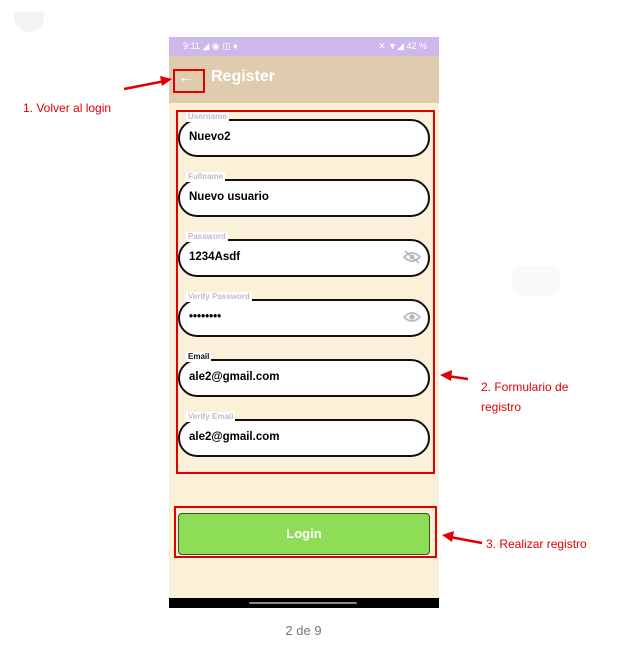 The image size is (617, 655). What do you see at coordinates (501, 407) in the screenshot?
I see `annotation-2-line2: registro` at bounding box center [501, 407].